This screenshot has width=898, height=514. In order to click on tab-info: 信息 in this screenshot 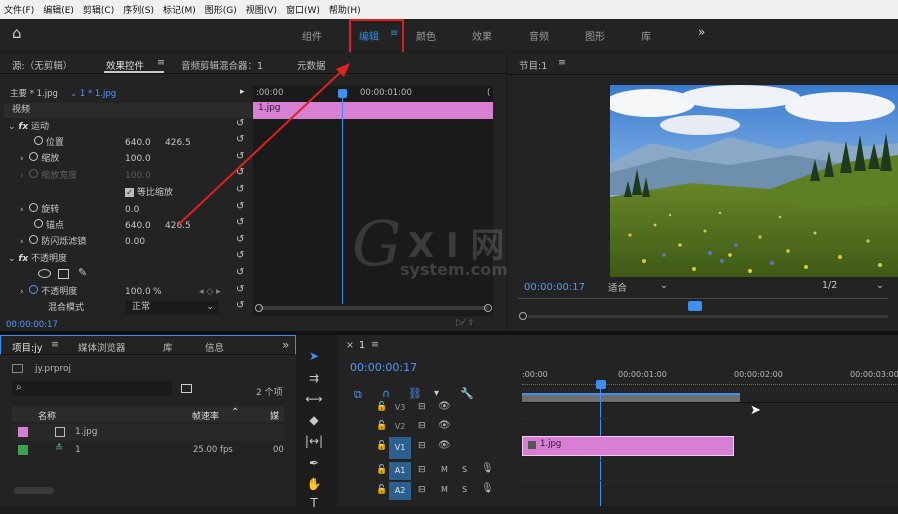, I will do `click(214, 347)`.